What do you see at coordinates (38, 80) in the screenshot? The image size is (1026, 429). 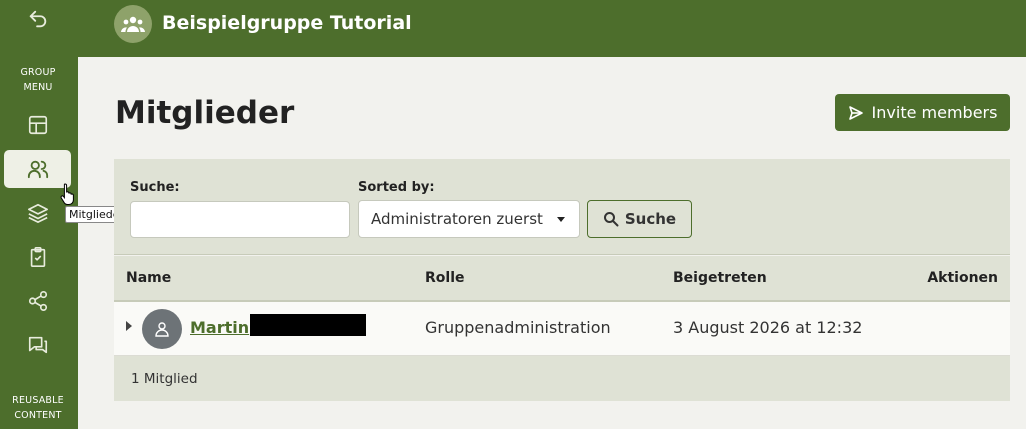 I see `group-menu-label: GROUP MENU` at bounding box center [38, 80].